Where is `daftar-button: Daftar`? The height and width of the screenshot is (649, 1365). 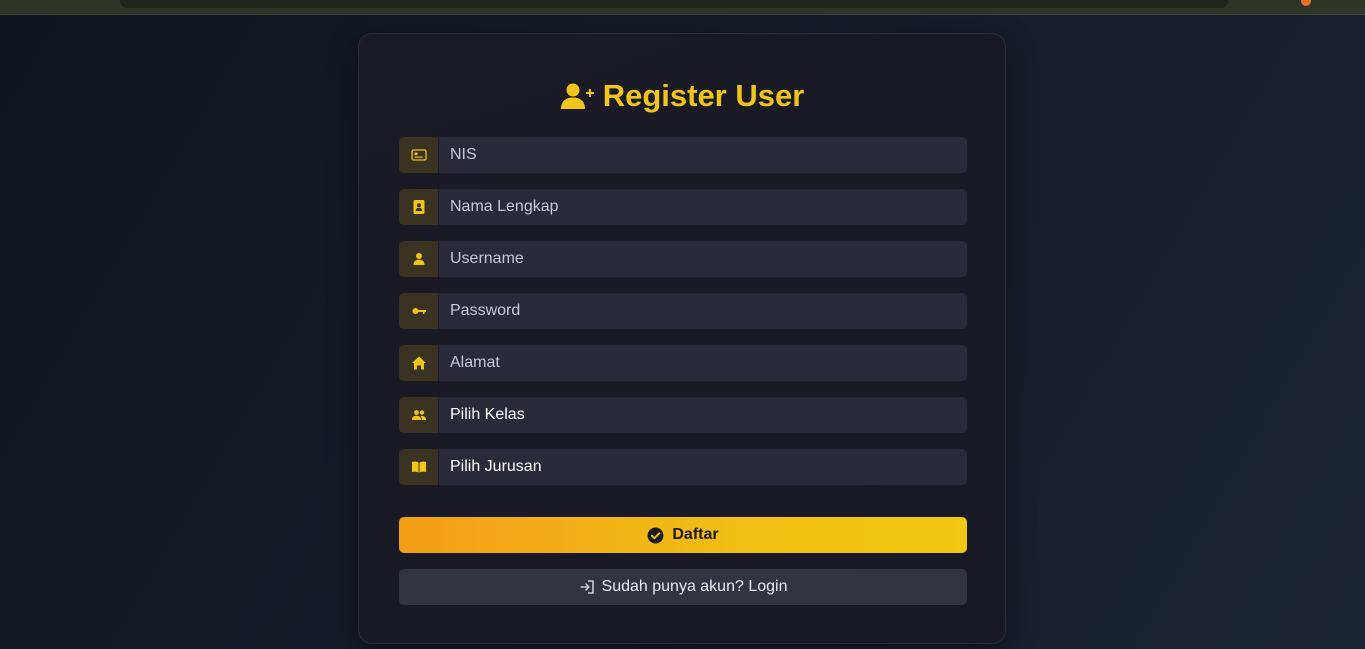
daftar-button: Daftar is located at coordinates (683, 535).